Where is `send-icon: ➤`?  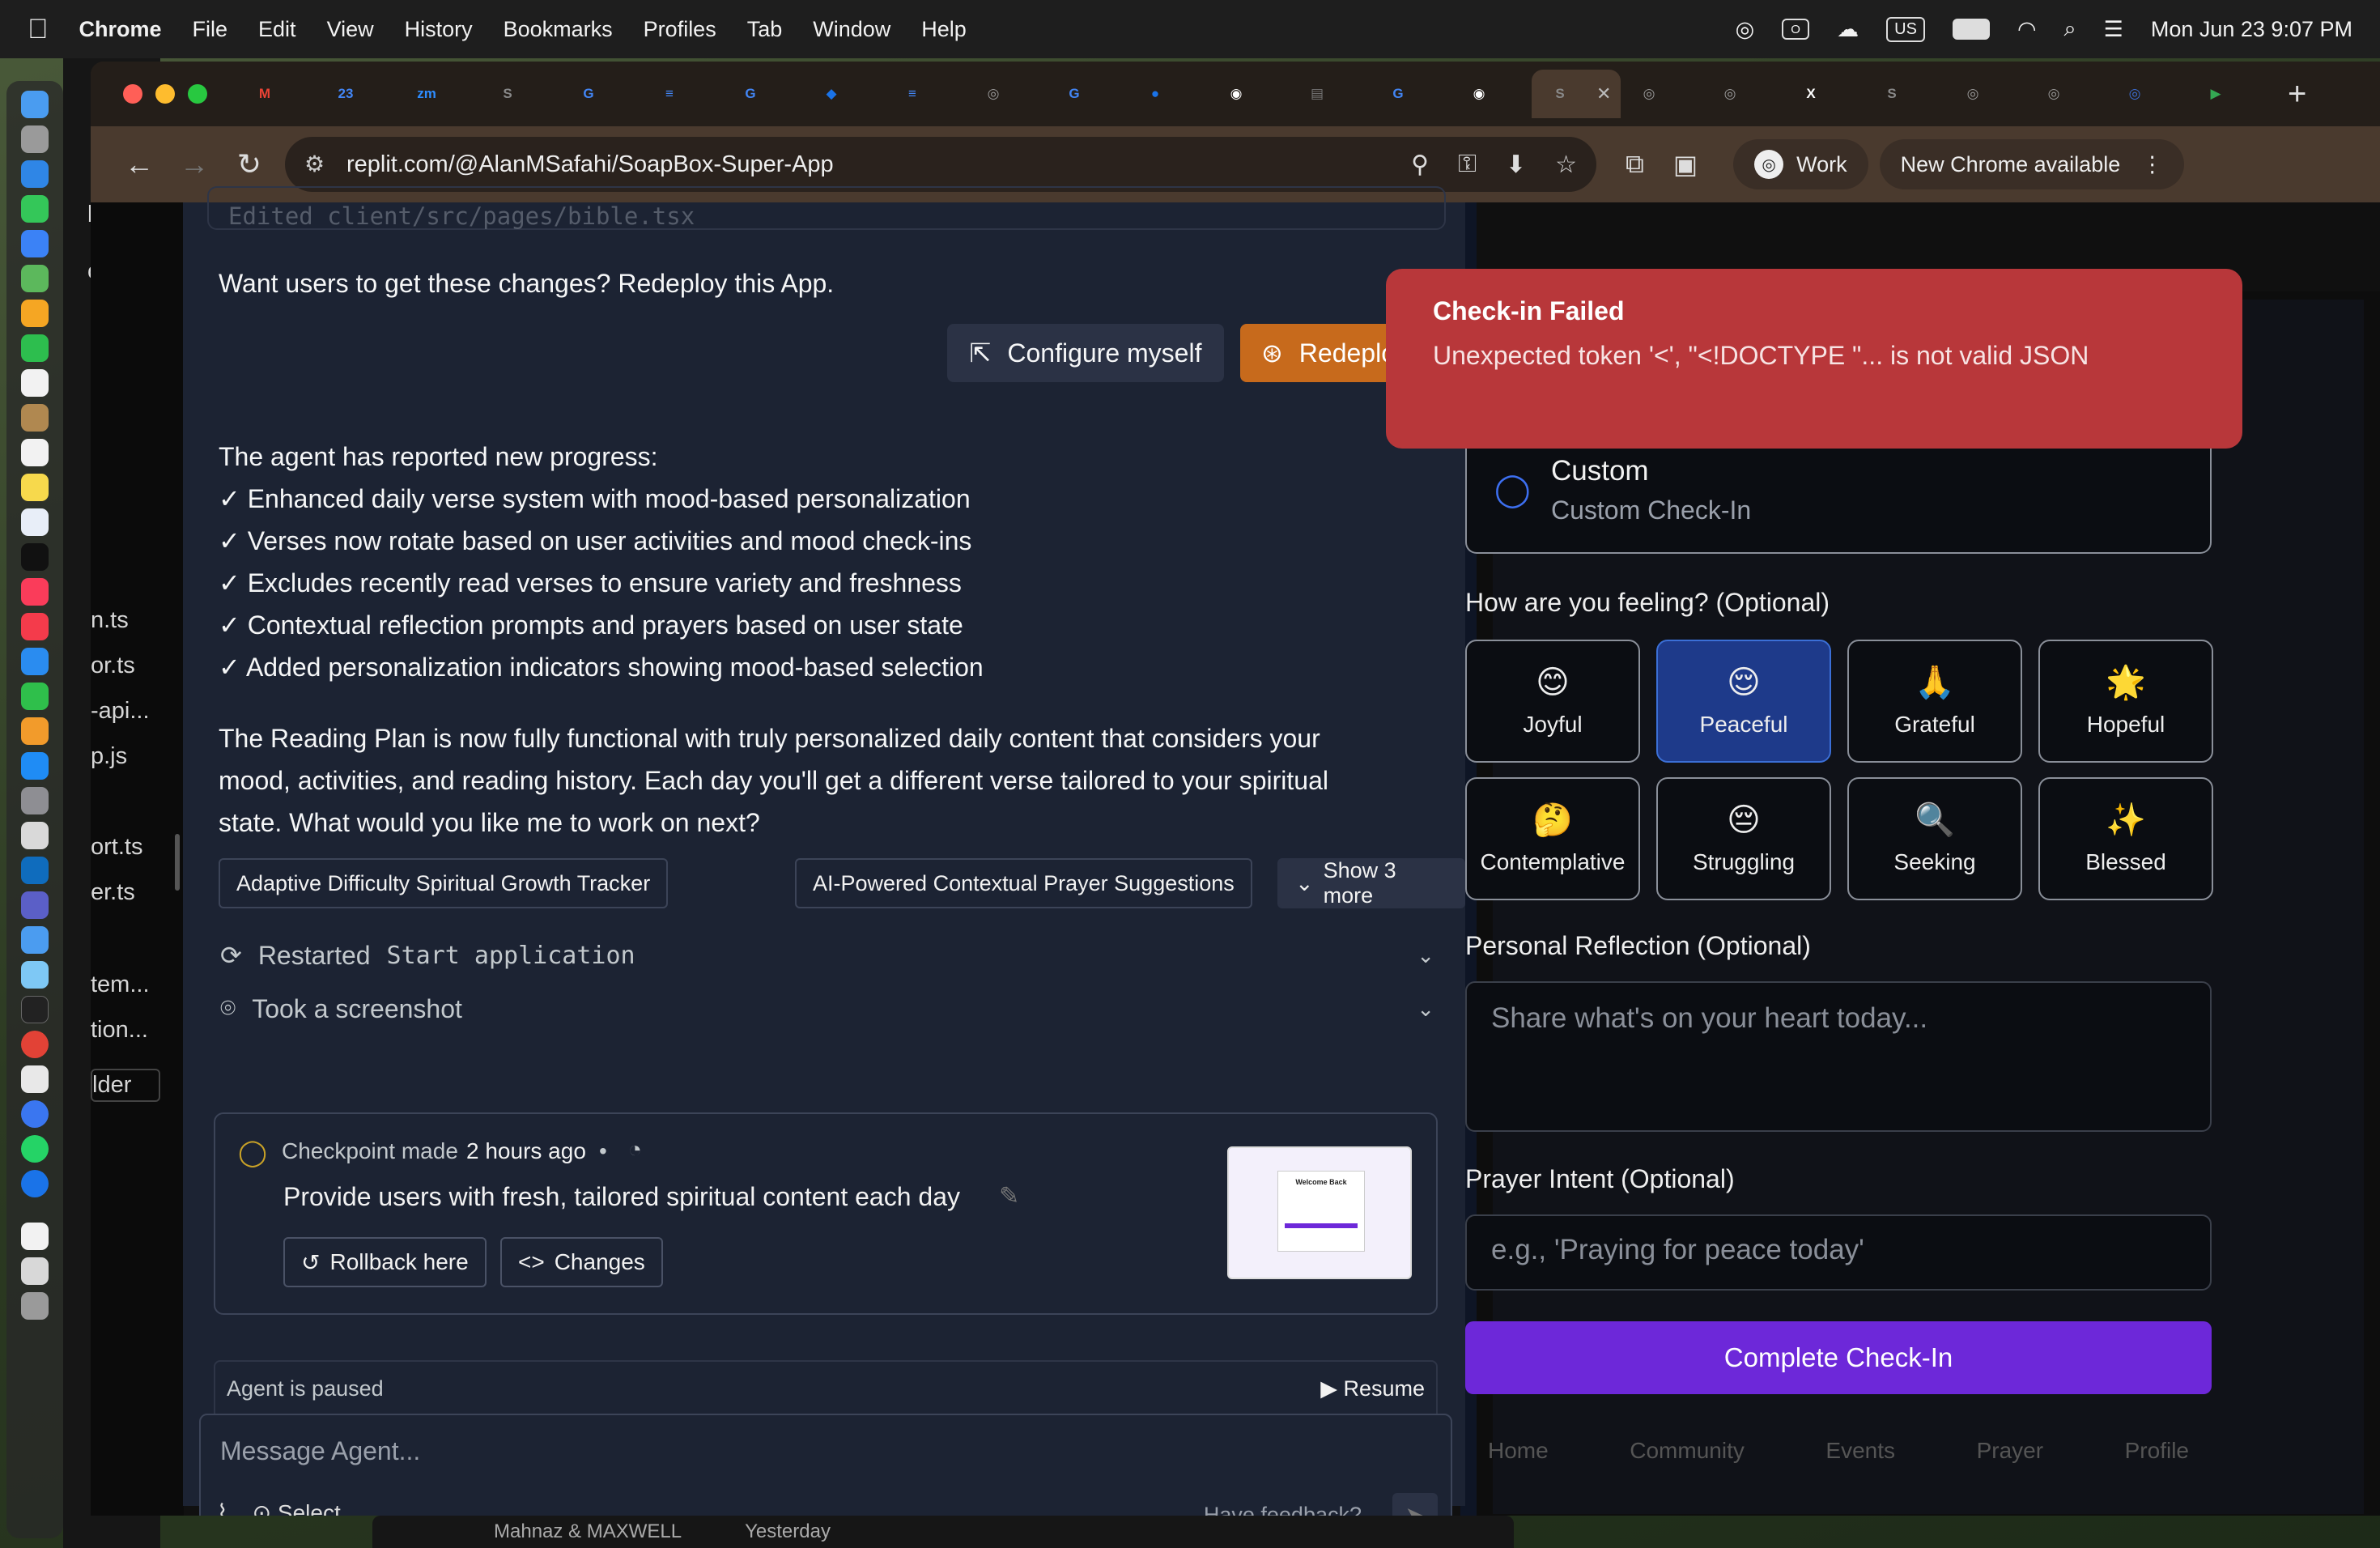 send-icon: ➤ is located at coordinates (1415, 1505).